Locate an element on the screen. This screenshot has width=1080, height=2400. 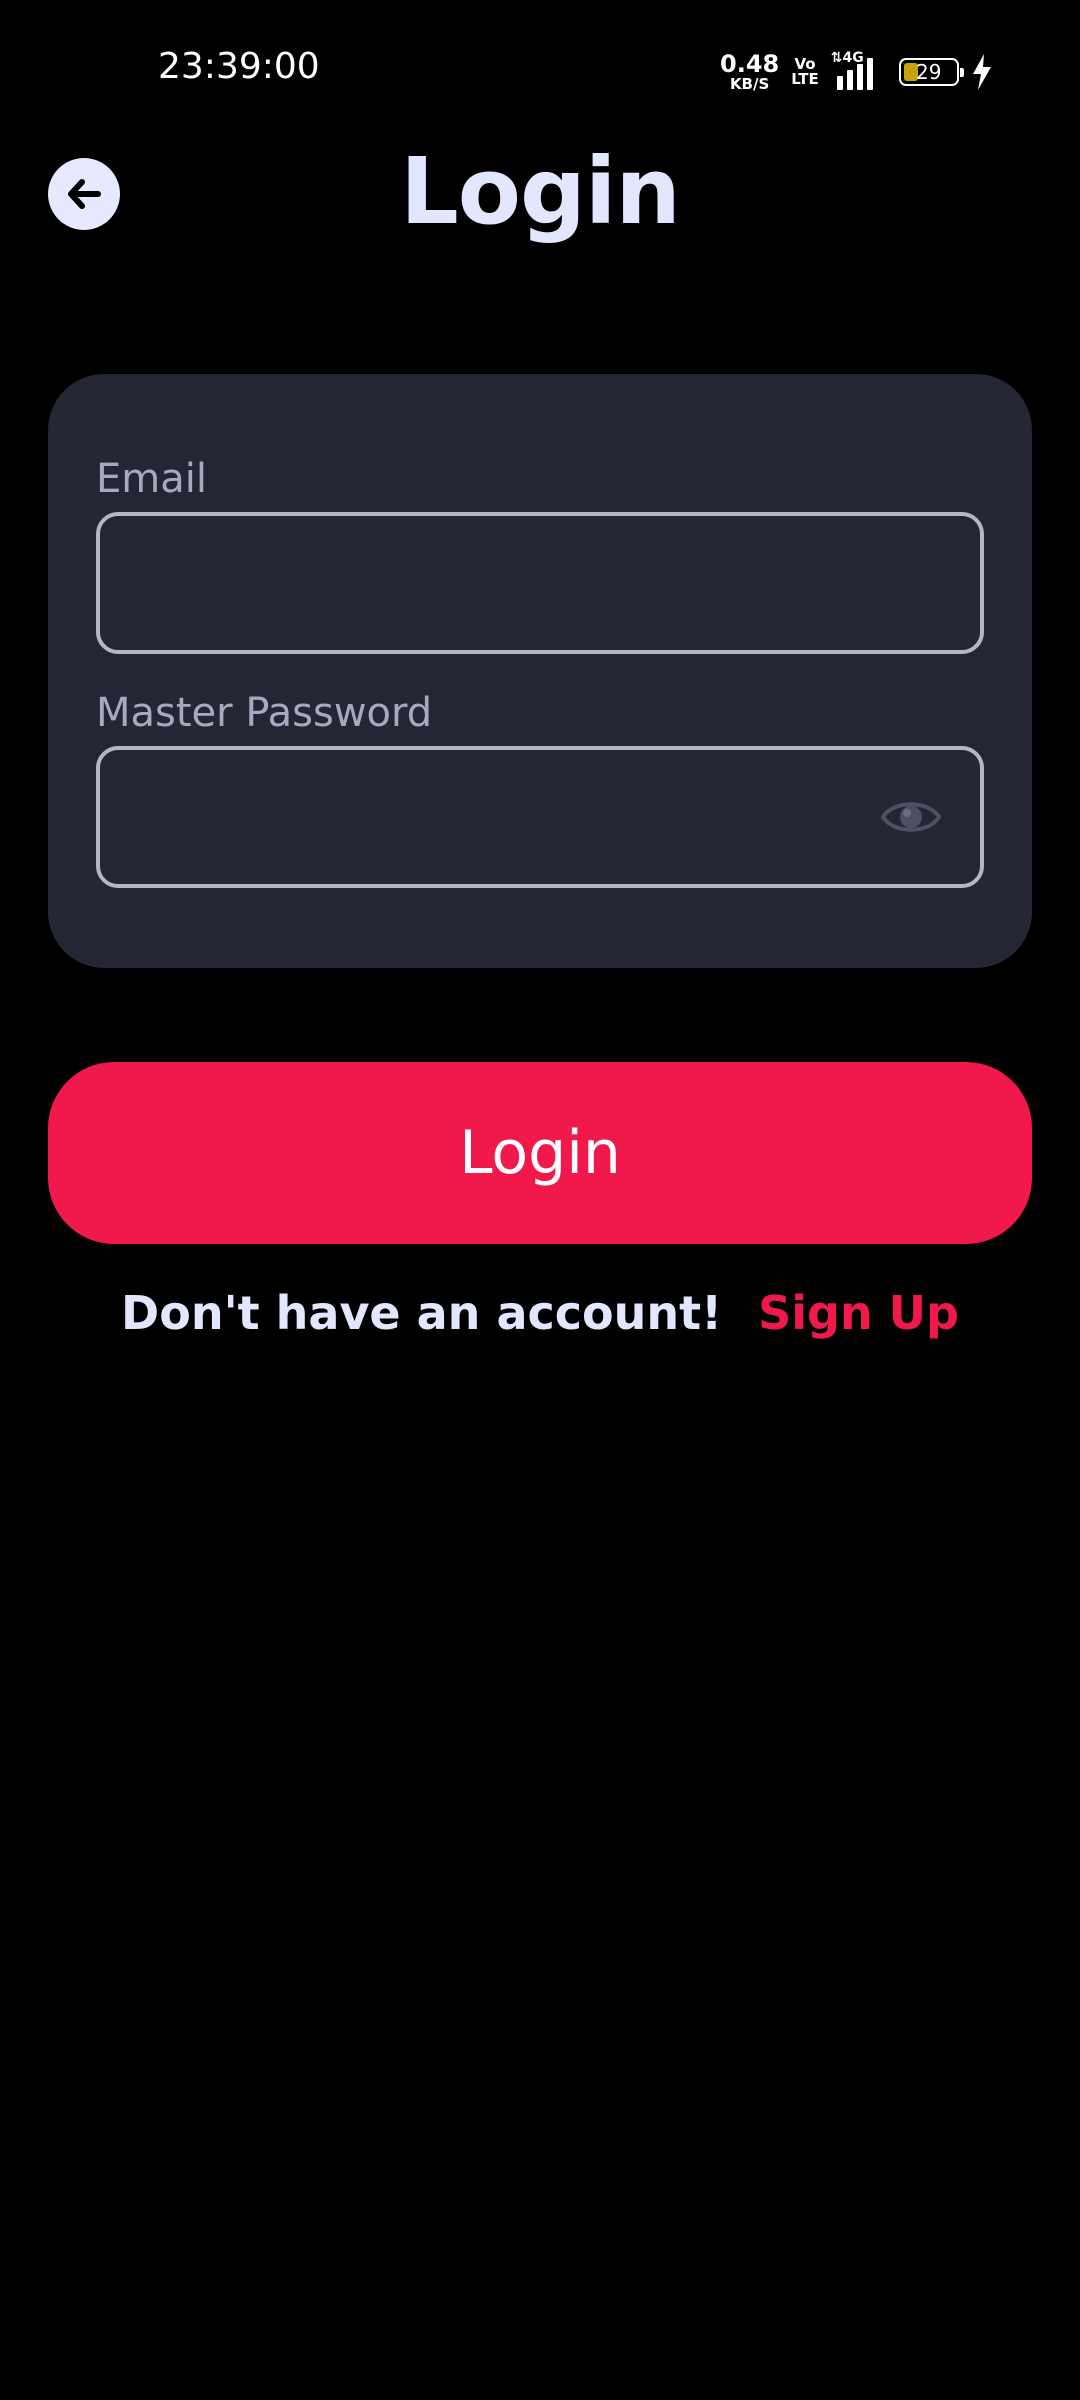
volte-icon: Vo LTE is located at coordinates (805, 72).